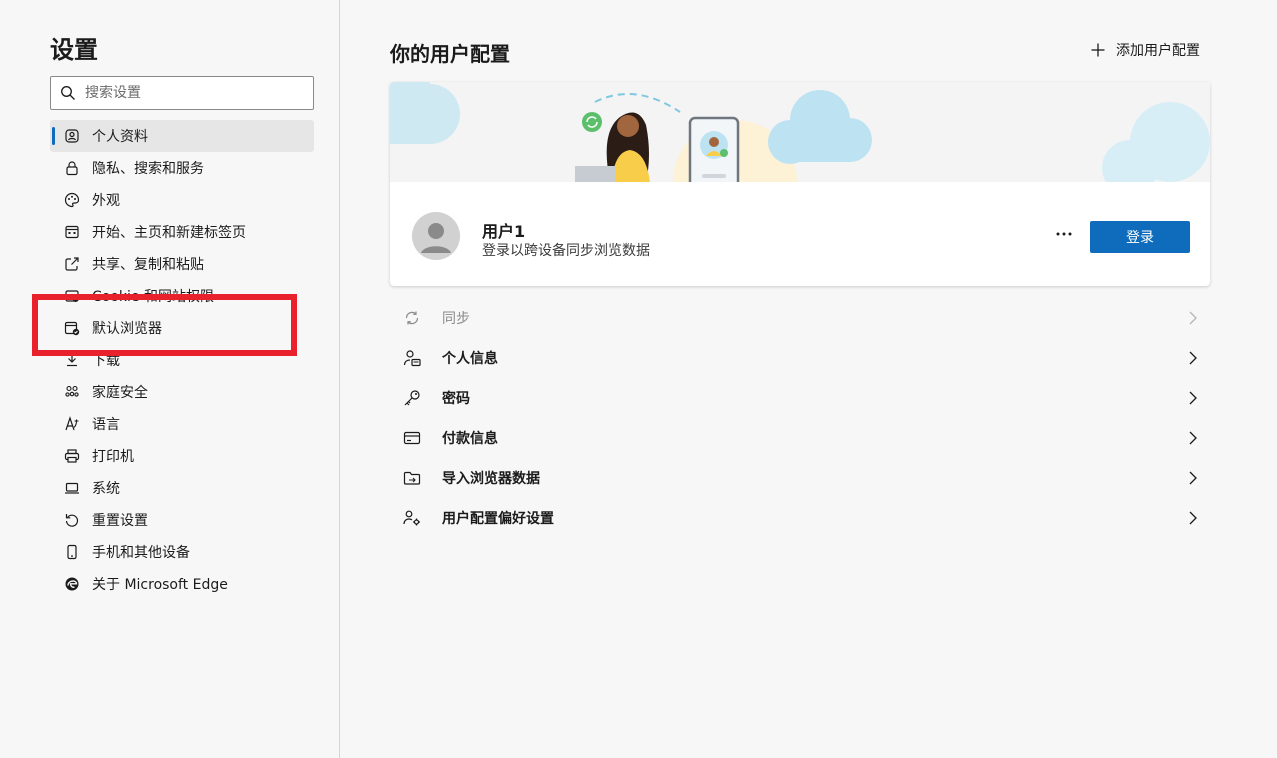 Image resolution: width=1277 pixels, height=758 pixels. Describe the element at coordinates (800, 358) in the screenshot. I see `row-personal-info: 个人信息` at that location.